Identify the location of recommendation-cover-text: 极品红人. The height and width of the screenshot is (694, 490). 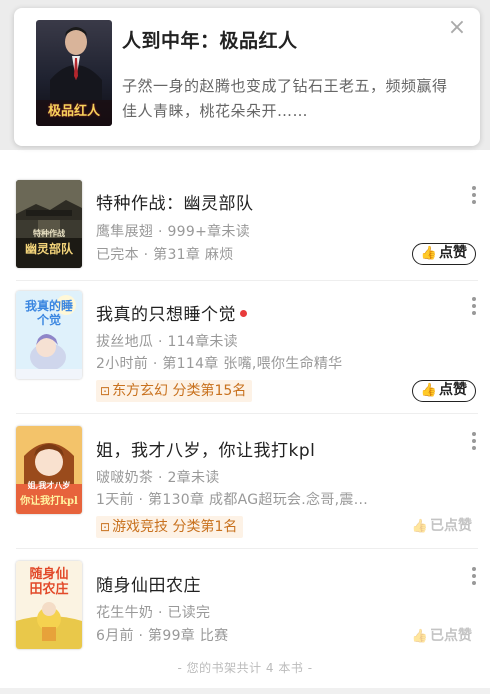
(73, 111).